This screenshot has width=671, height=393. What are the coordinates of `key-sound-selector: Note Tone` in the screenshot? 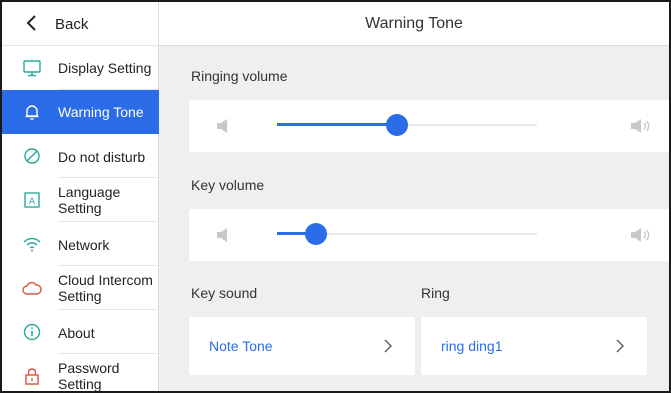 It's located at (302, 346).